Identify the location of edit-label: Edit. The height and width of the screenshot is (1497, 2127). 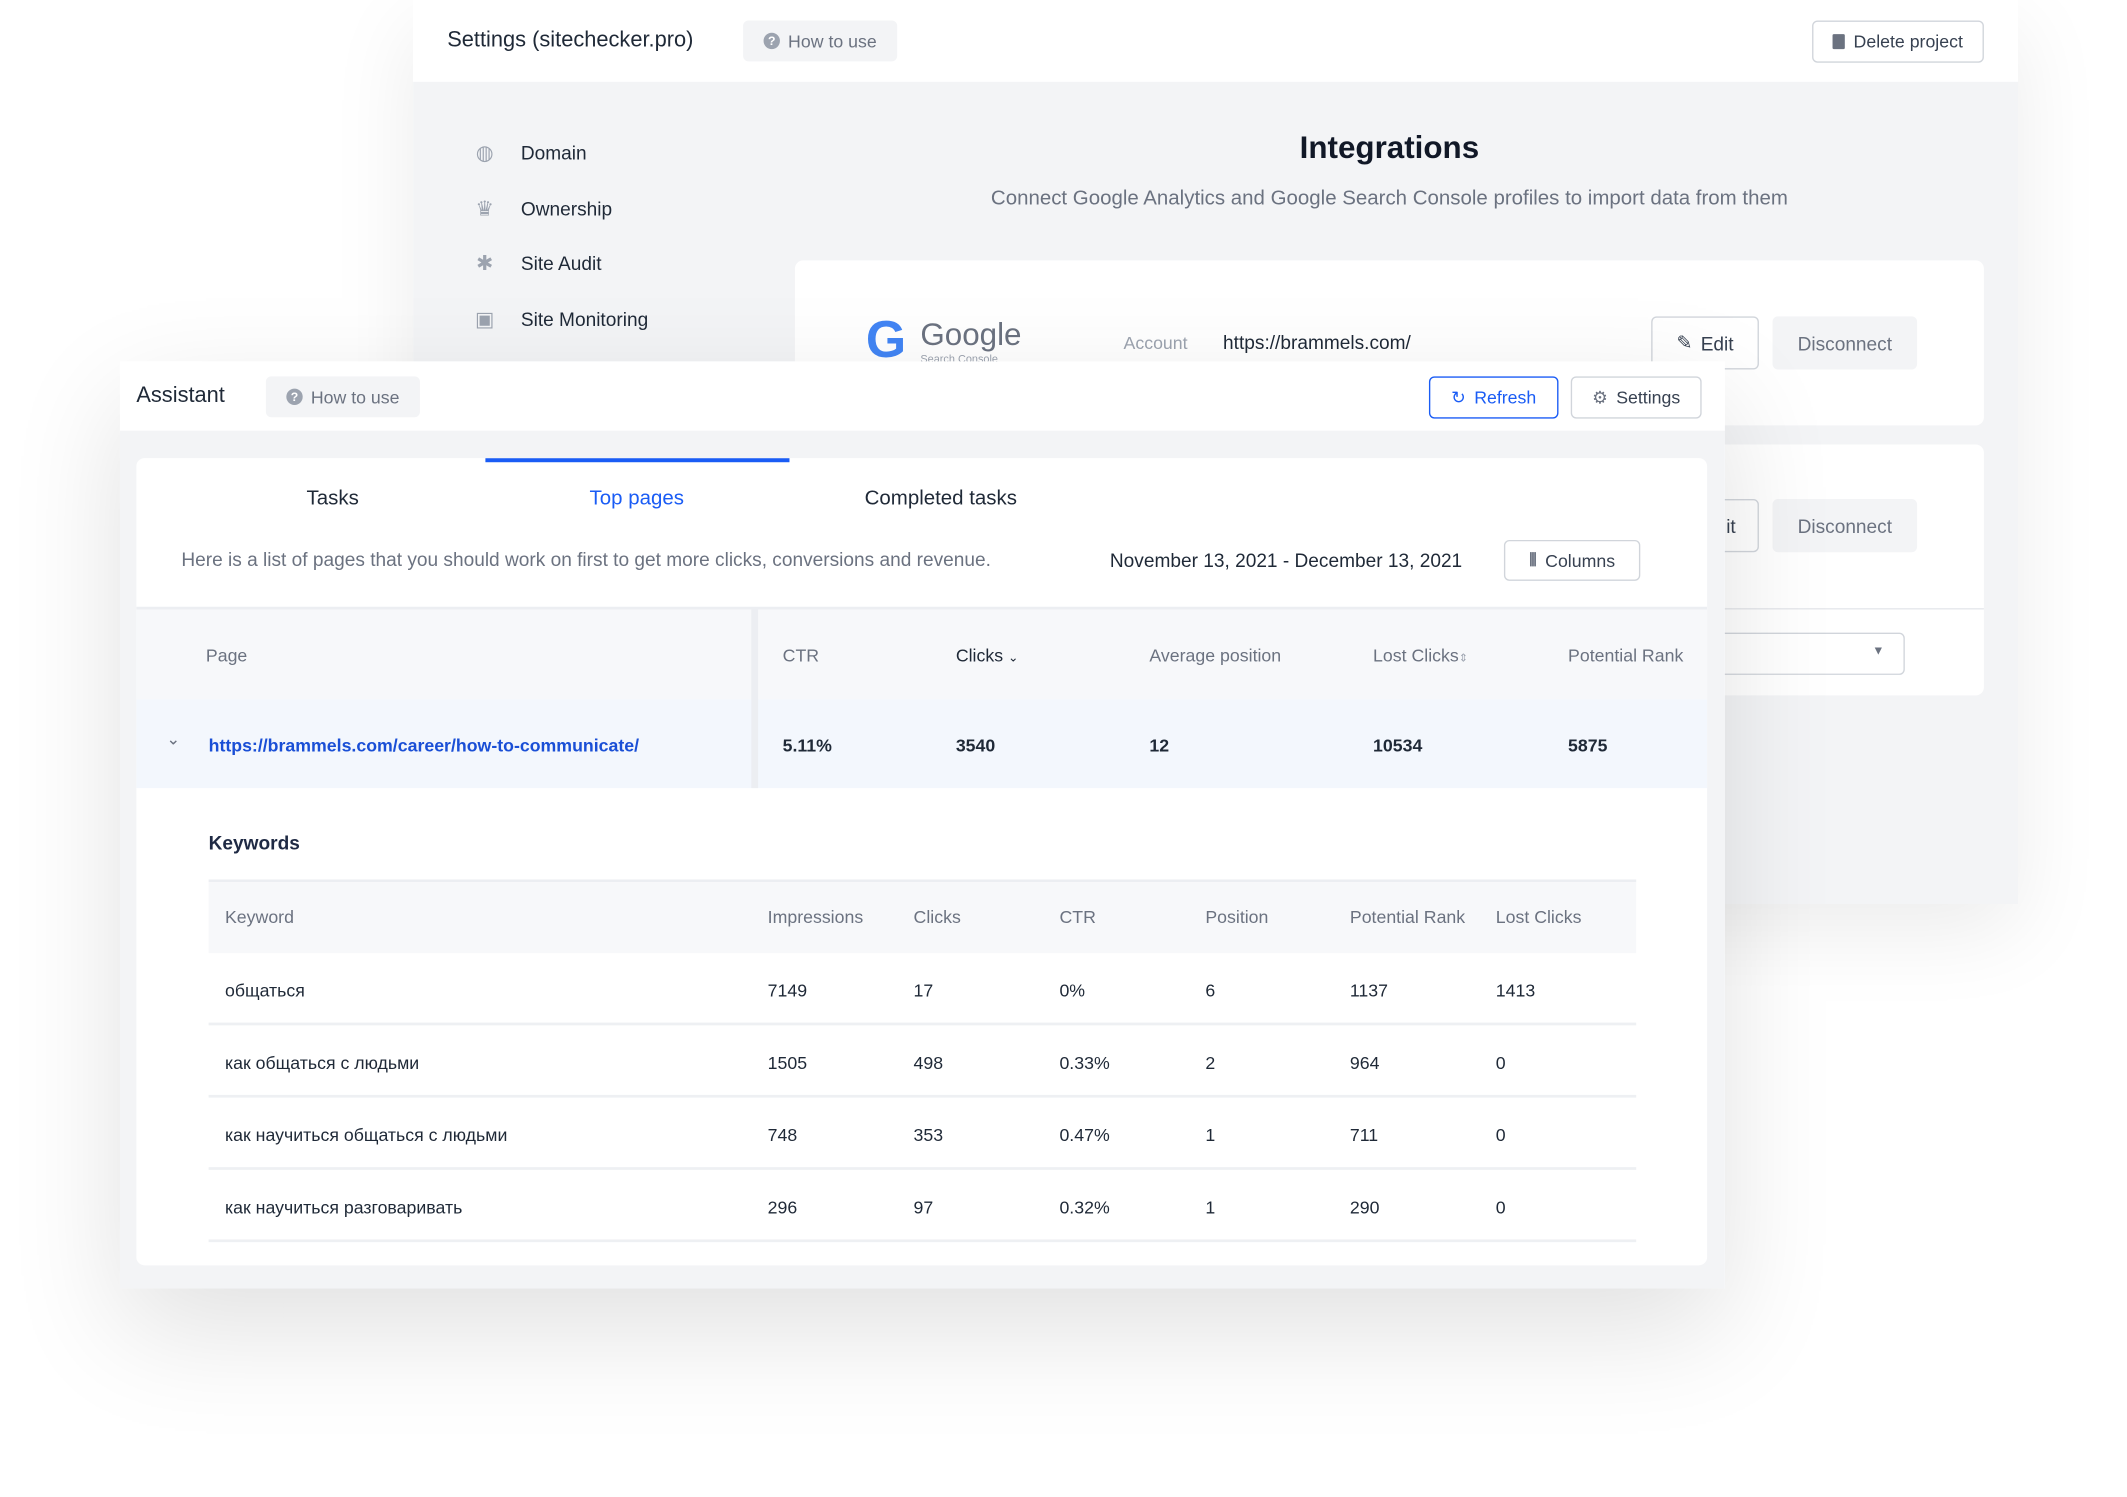
(1717, 343).